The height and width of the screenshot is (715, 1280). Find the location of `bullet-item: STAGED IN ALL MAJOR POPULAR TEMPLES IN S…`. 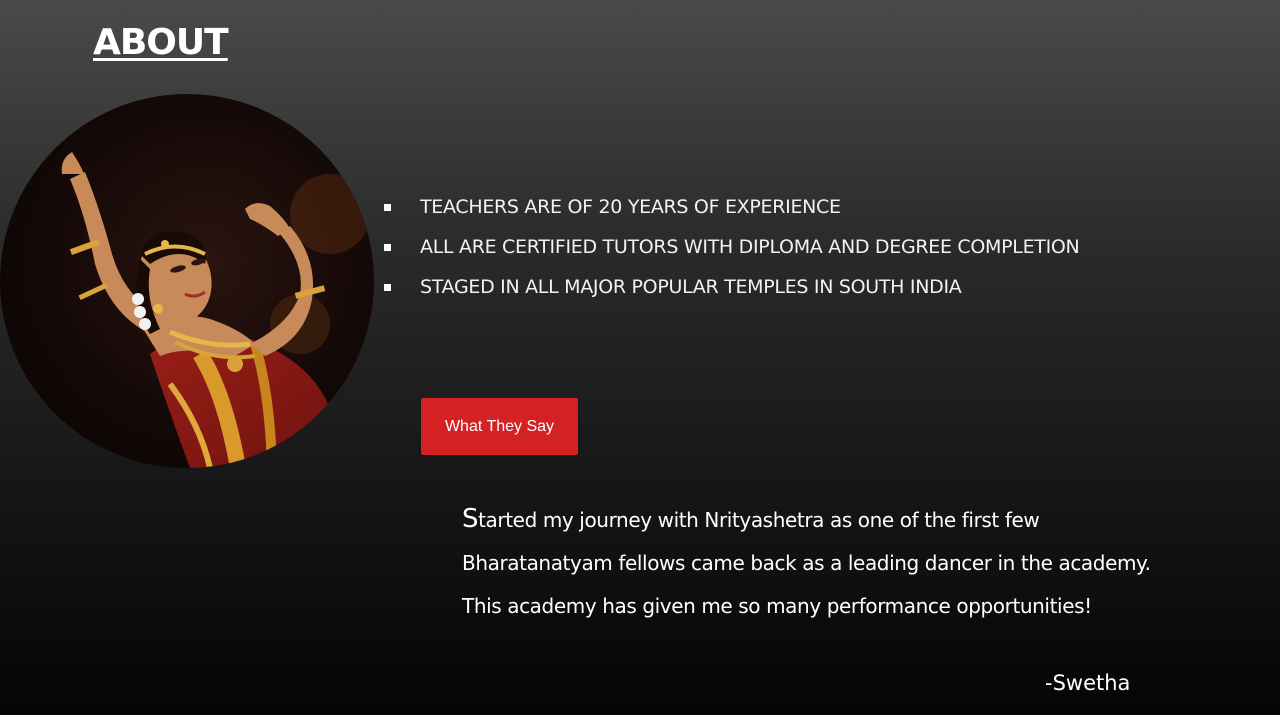

bullet-item: STAGED IN ALL MAJOR POPULAR TEMPLES IN S… is located at coordinates (731, 287).